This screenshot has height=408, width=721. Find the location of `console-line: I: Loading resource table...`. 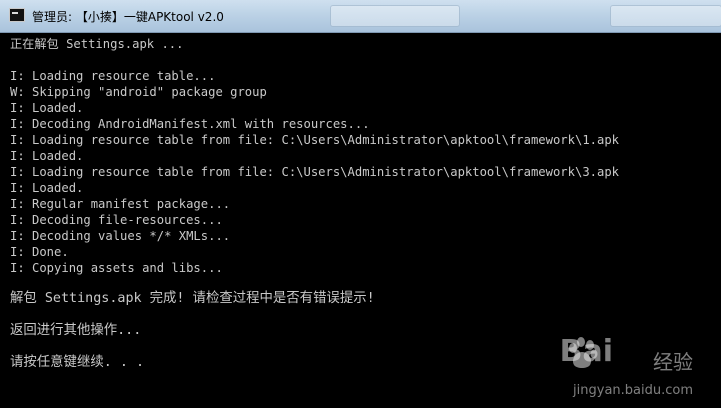

console-line: I: Loading resource table... is located at coordinates (113, 76).